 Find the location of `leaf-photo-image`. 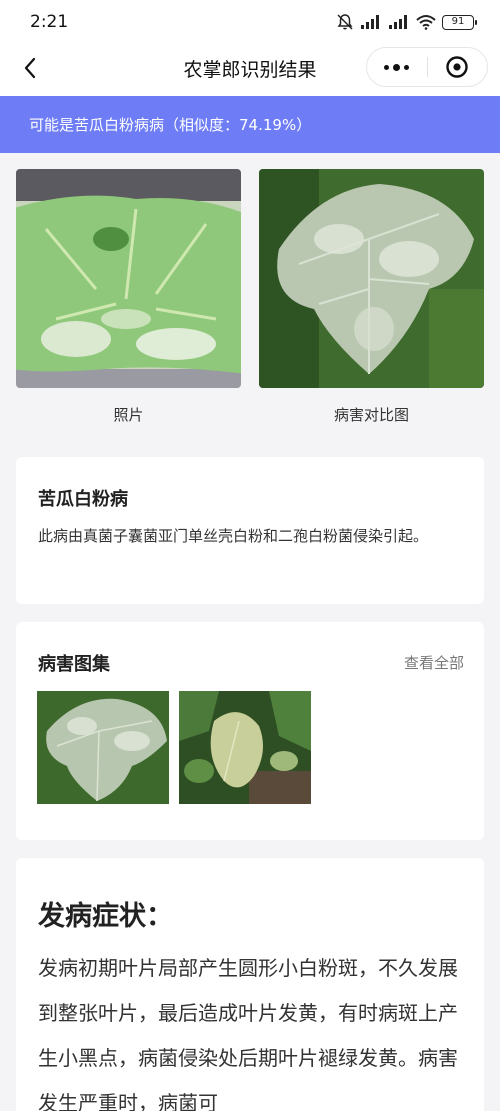

leaf-photo-image is located at coordinates (128, 278).